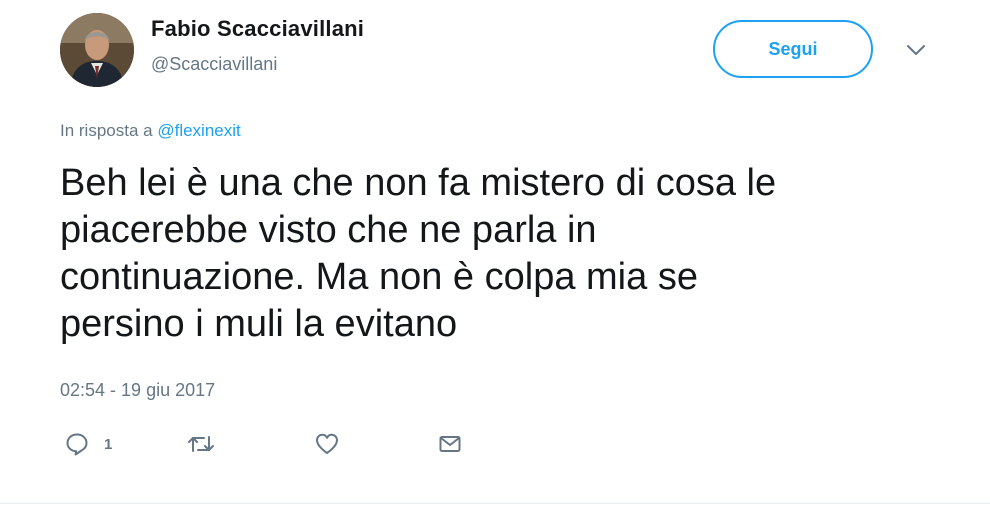 The width and height of the screenshot is (990, 506). Describe the element at coordinates (916, 50) in the screenshot. I see `chevron-down-icon` at that location.